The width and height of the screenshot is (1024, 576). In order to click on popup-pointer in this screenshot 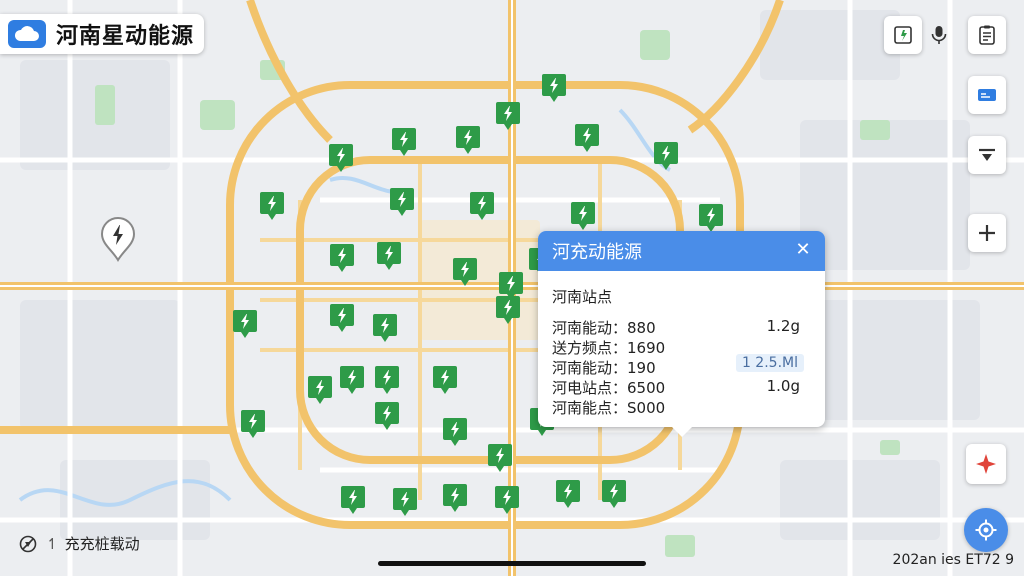, I will do `click(682, 432)`.